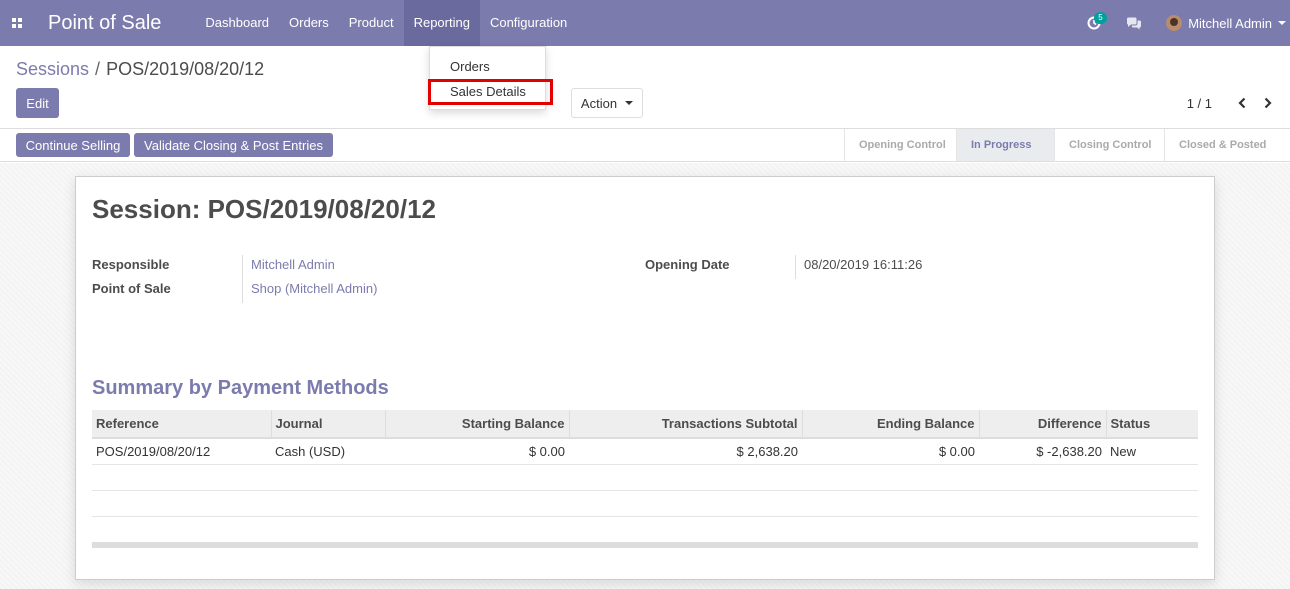 The width and height of the screenshot is (1290, 589). What do you see at coordinates (890, 451) in the screenshot?
I see `cell-ending-balance: $ 0.00` at bounding box center [890, 451].